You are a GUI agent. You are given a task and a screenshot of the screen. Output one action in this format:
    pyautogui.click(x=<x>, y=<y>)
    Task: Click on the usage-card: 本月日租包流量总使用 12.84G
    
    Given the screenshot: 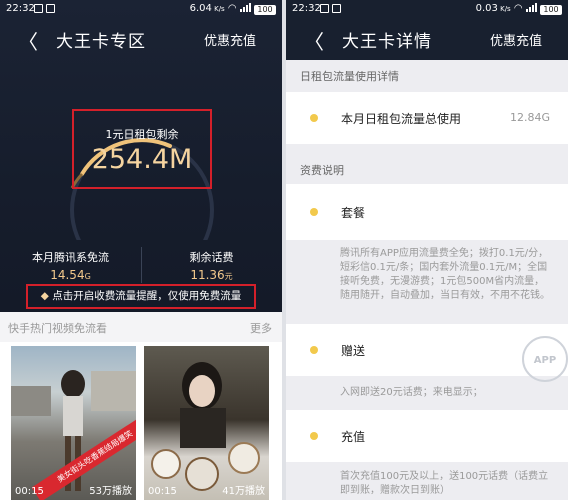 What is the action you would take?
    pyautogui.click(x=427, y=118)
    